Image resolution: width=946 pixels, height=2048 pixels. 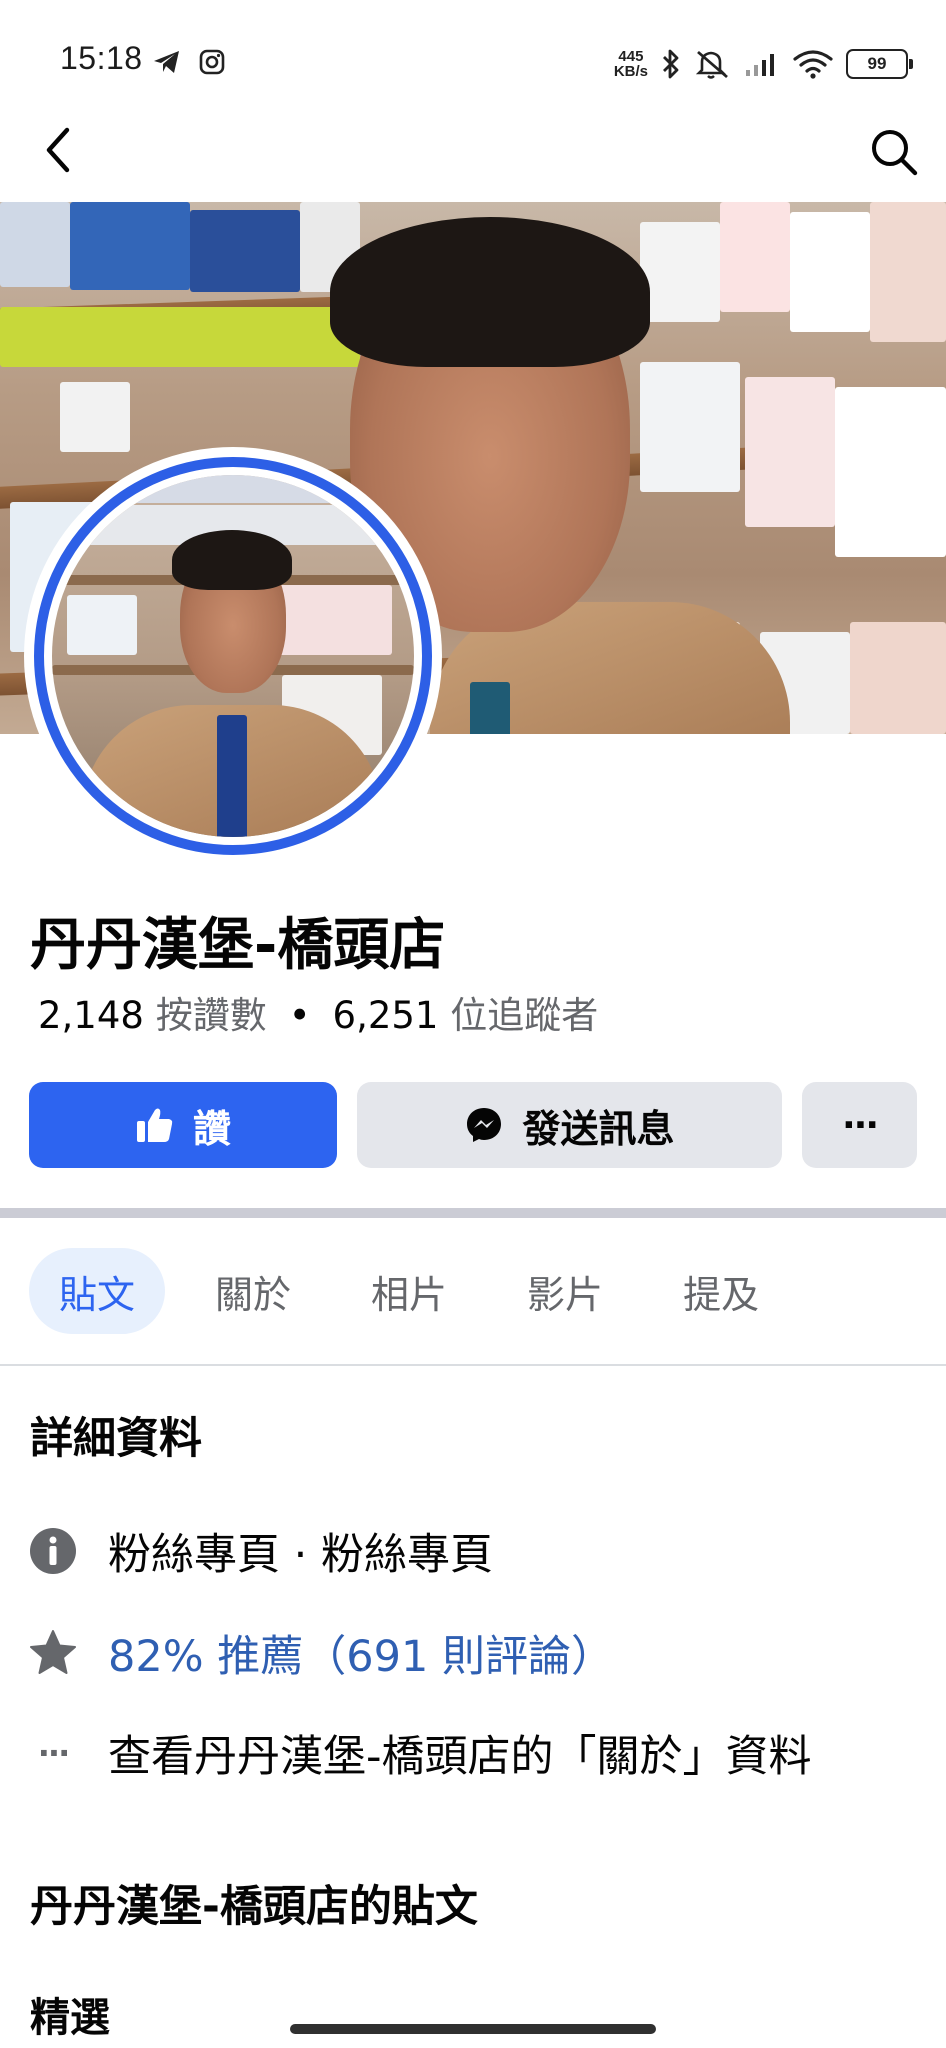 I want to click on messenger-icon, so click(x=484, y=1125).